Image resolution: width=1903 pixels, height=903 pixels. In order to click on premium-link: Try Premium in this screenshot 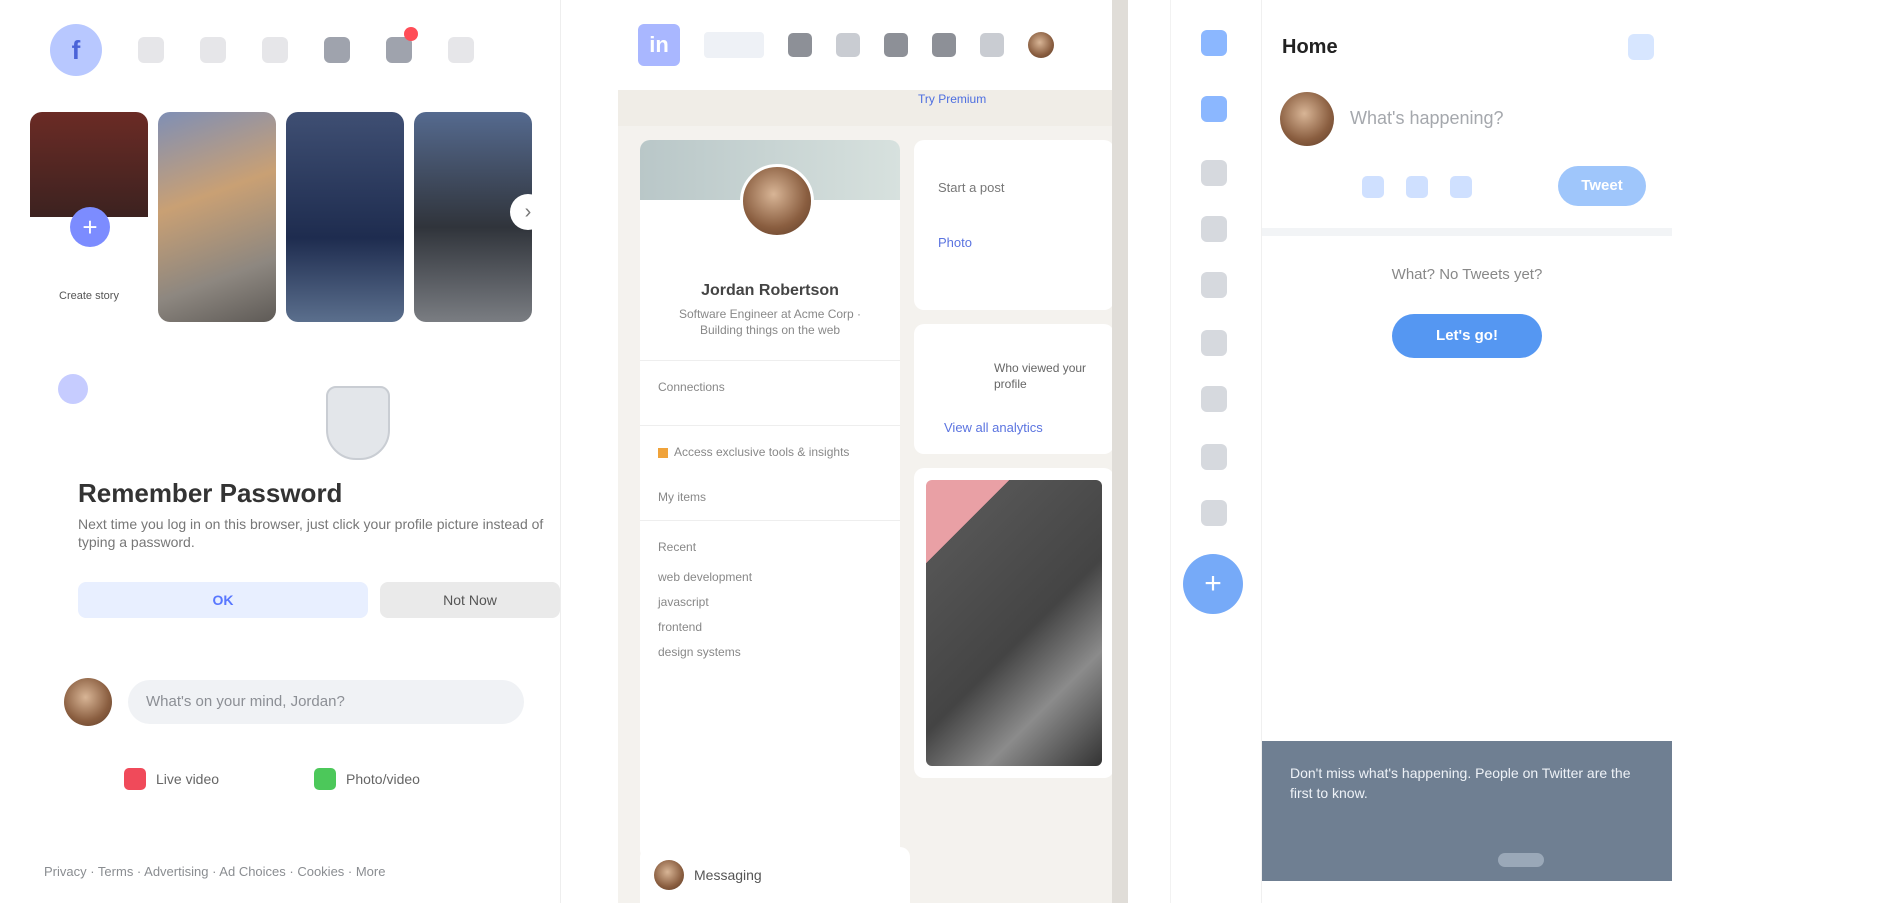, I will do `click(952, 99)`.